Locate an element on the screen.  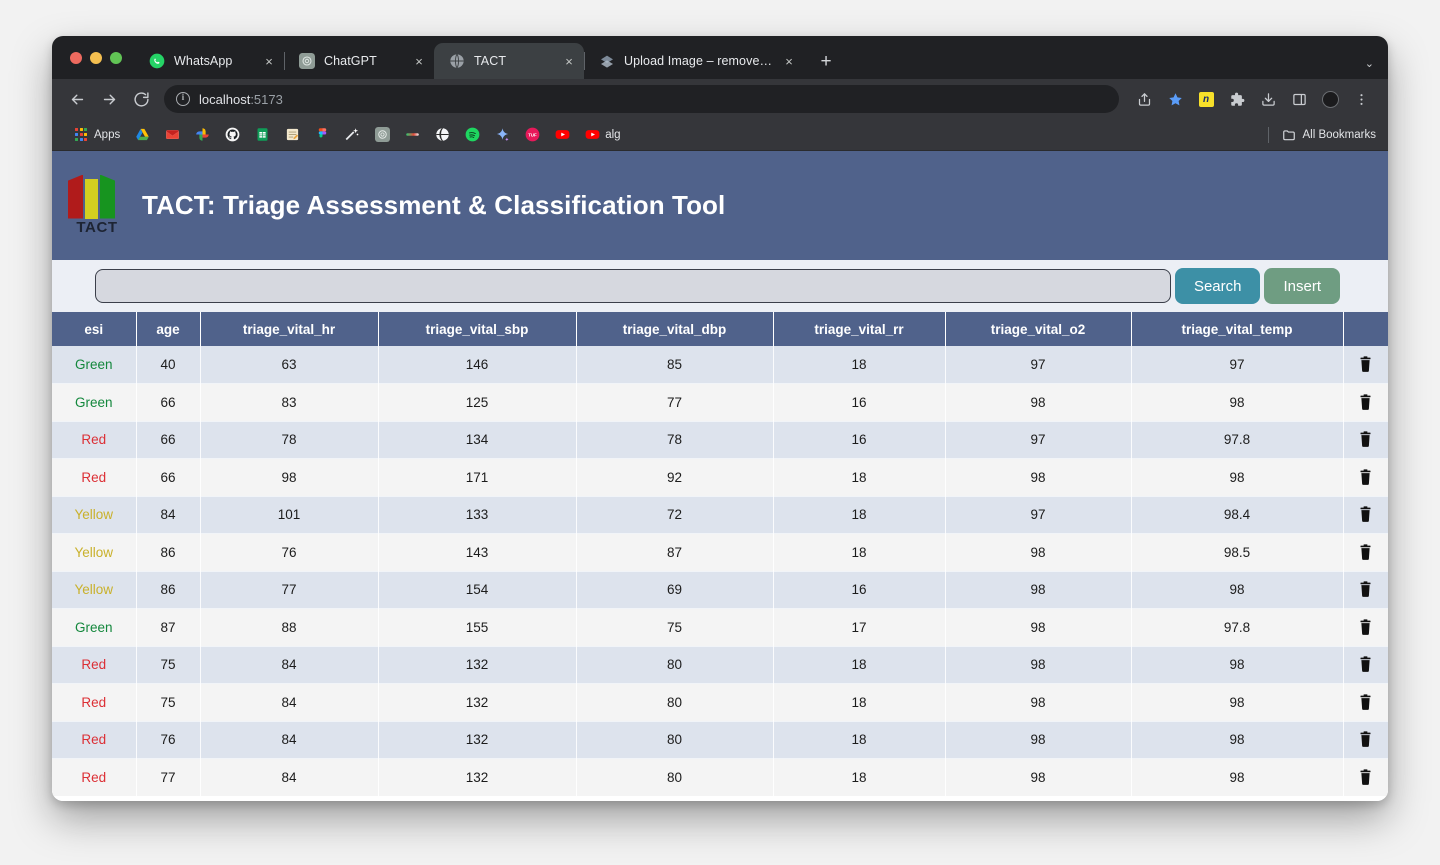
cell-o2: 97 is located at coordinates (1038, 440).